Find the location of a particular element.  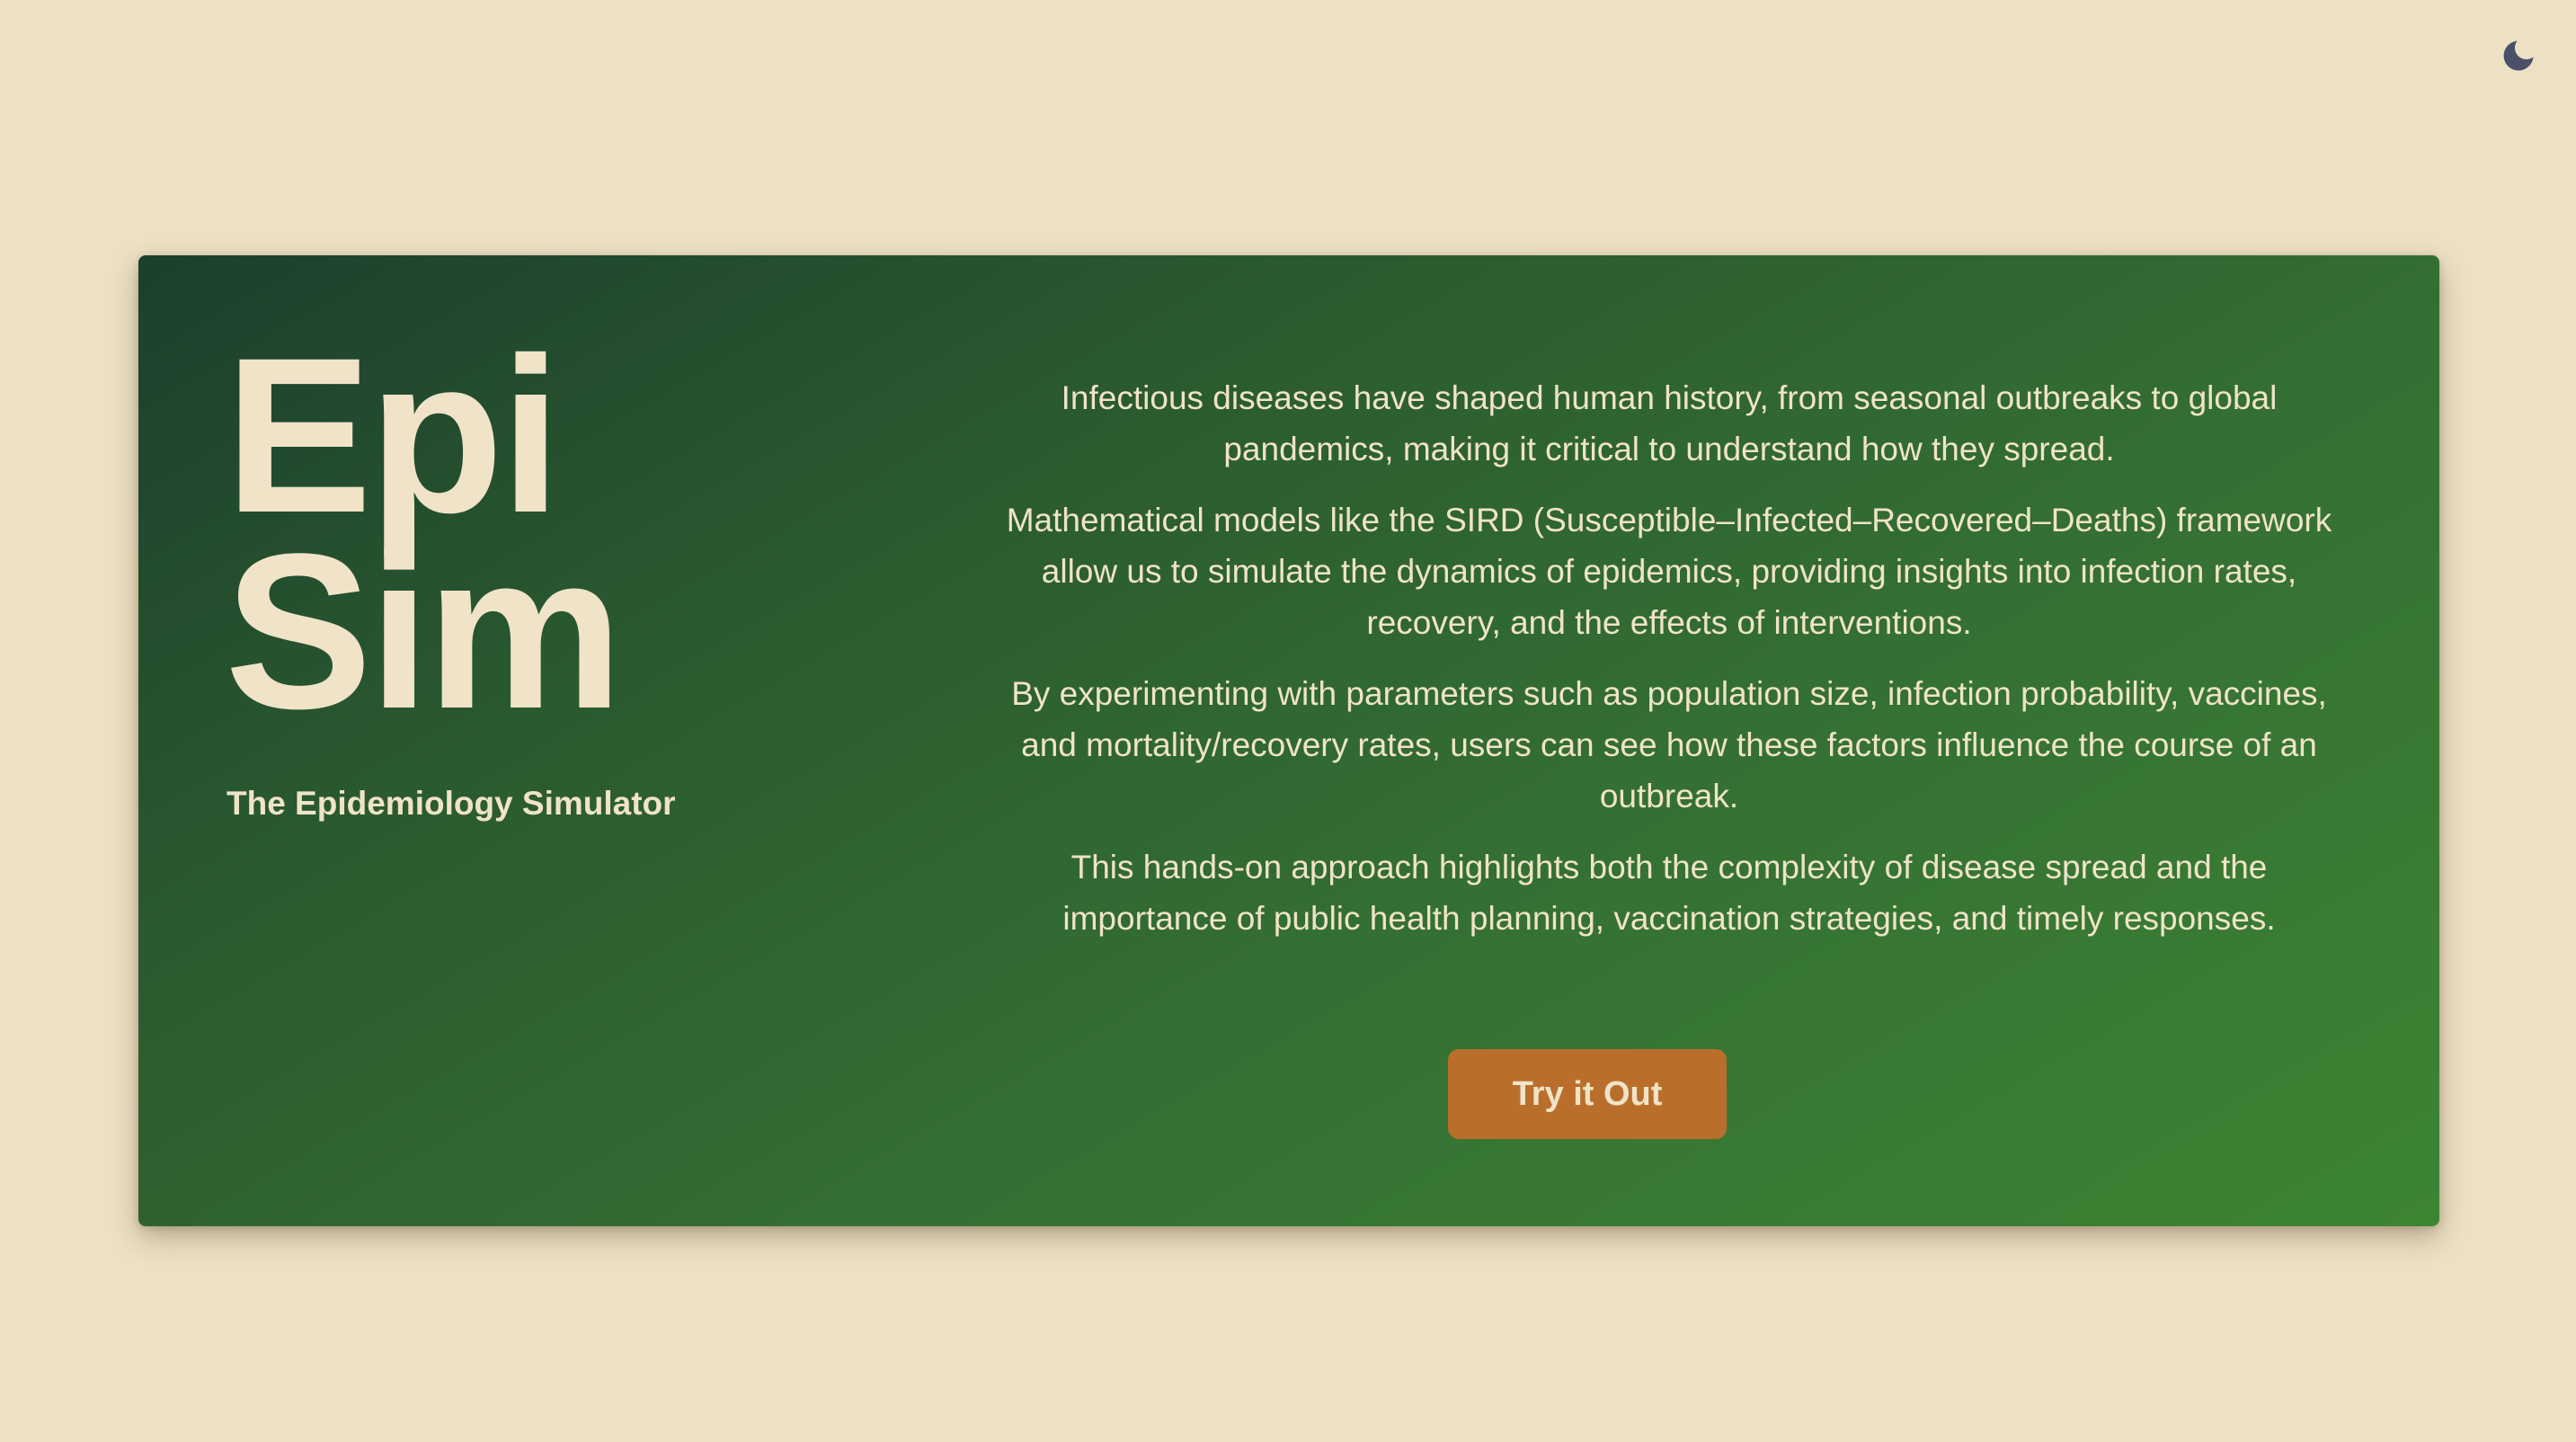

theme-toggle-button is located at coordinates (2518, 55).